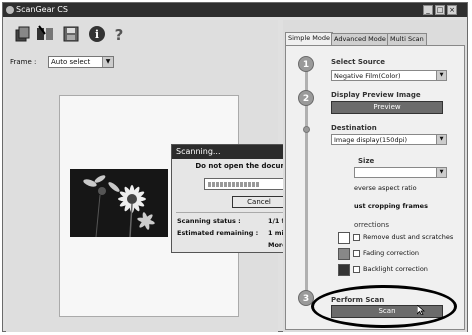 Image resolution: width=472 pixels, height=335 pixels. I want to click on image-corrections-label: orrections, so click(371, 225).